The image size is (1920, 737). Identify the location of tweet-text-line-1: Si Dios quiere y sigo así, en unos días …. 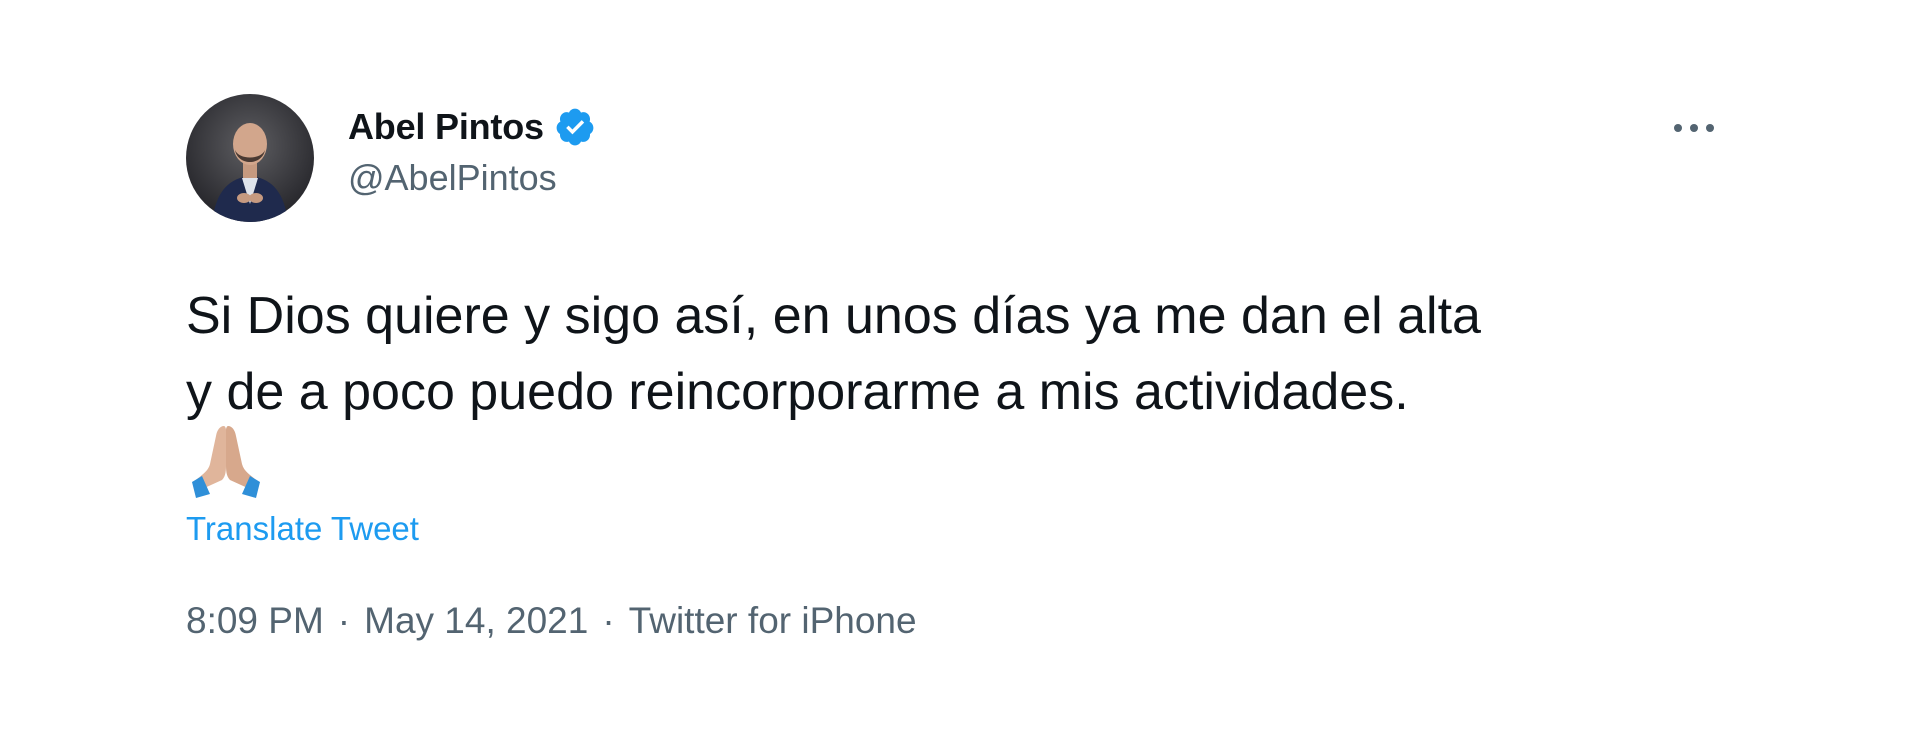
(833, 316).